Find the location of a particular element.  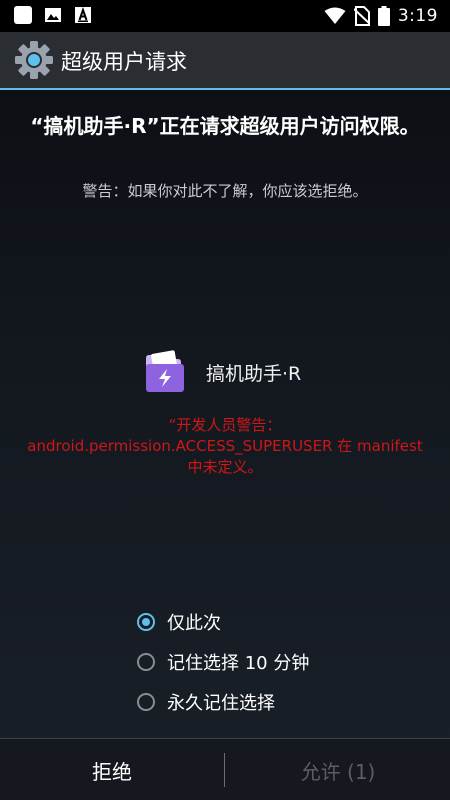

requesting-app: 搞机助手·R is located at coordinates (221, 372).